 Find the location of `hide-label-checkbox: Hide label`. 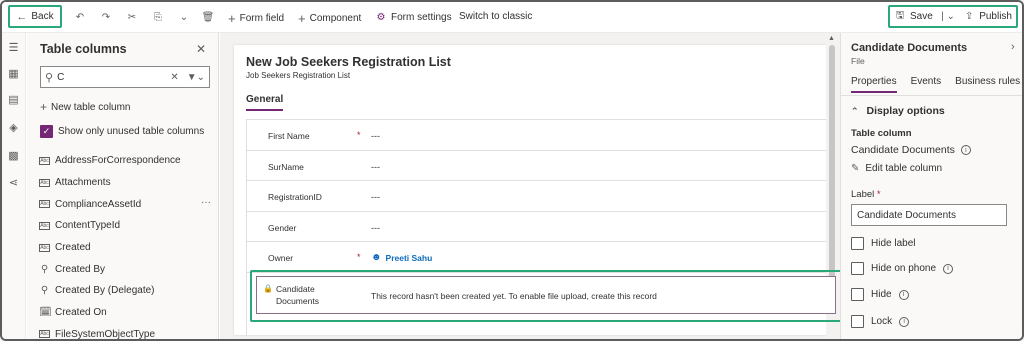

hide-label-checkbox: Hide label is located at coordinates (883, 243).